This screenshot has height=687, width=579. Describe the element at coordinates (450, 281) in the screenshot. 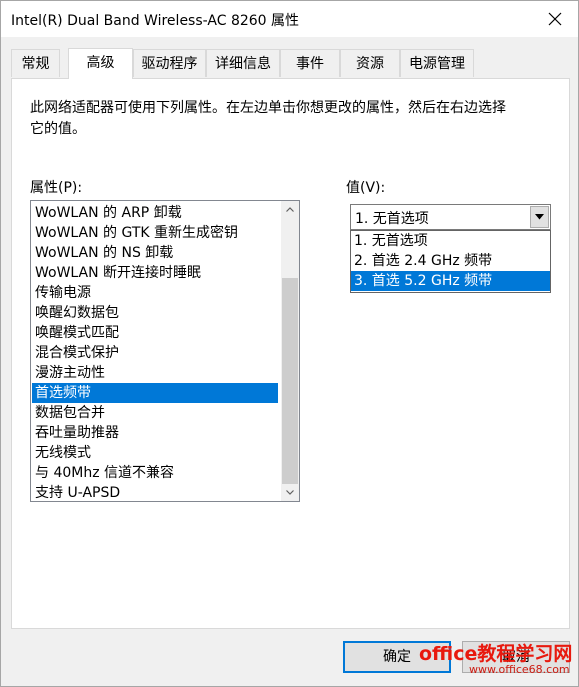

I see `value-option-highlighted: 3. 首选 5.2 GHz 频带` at that location.